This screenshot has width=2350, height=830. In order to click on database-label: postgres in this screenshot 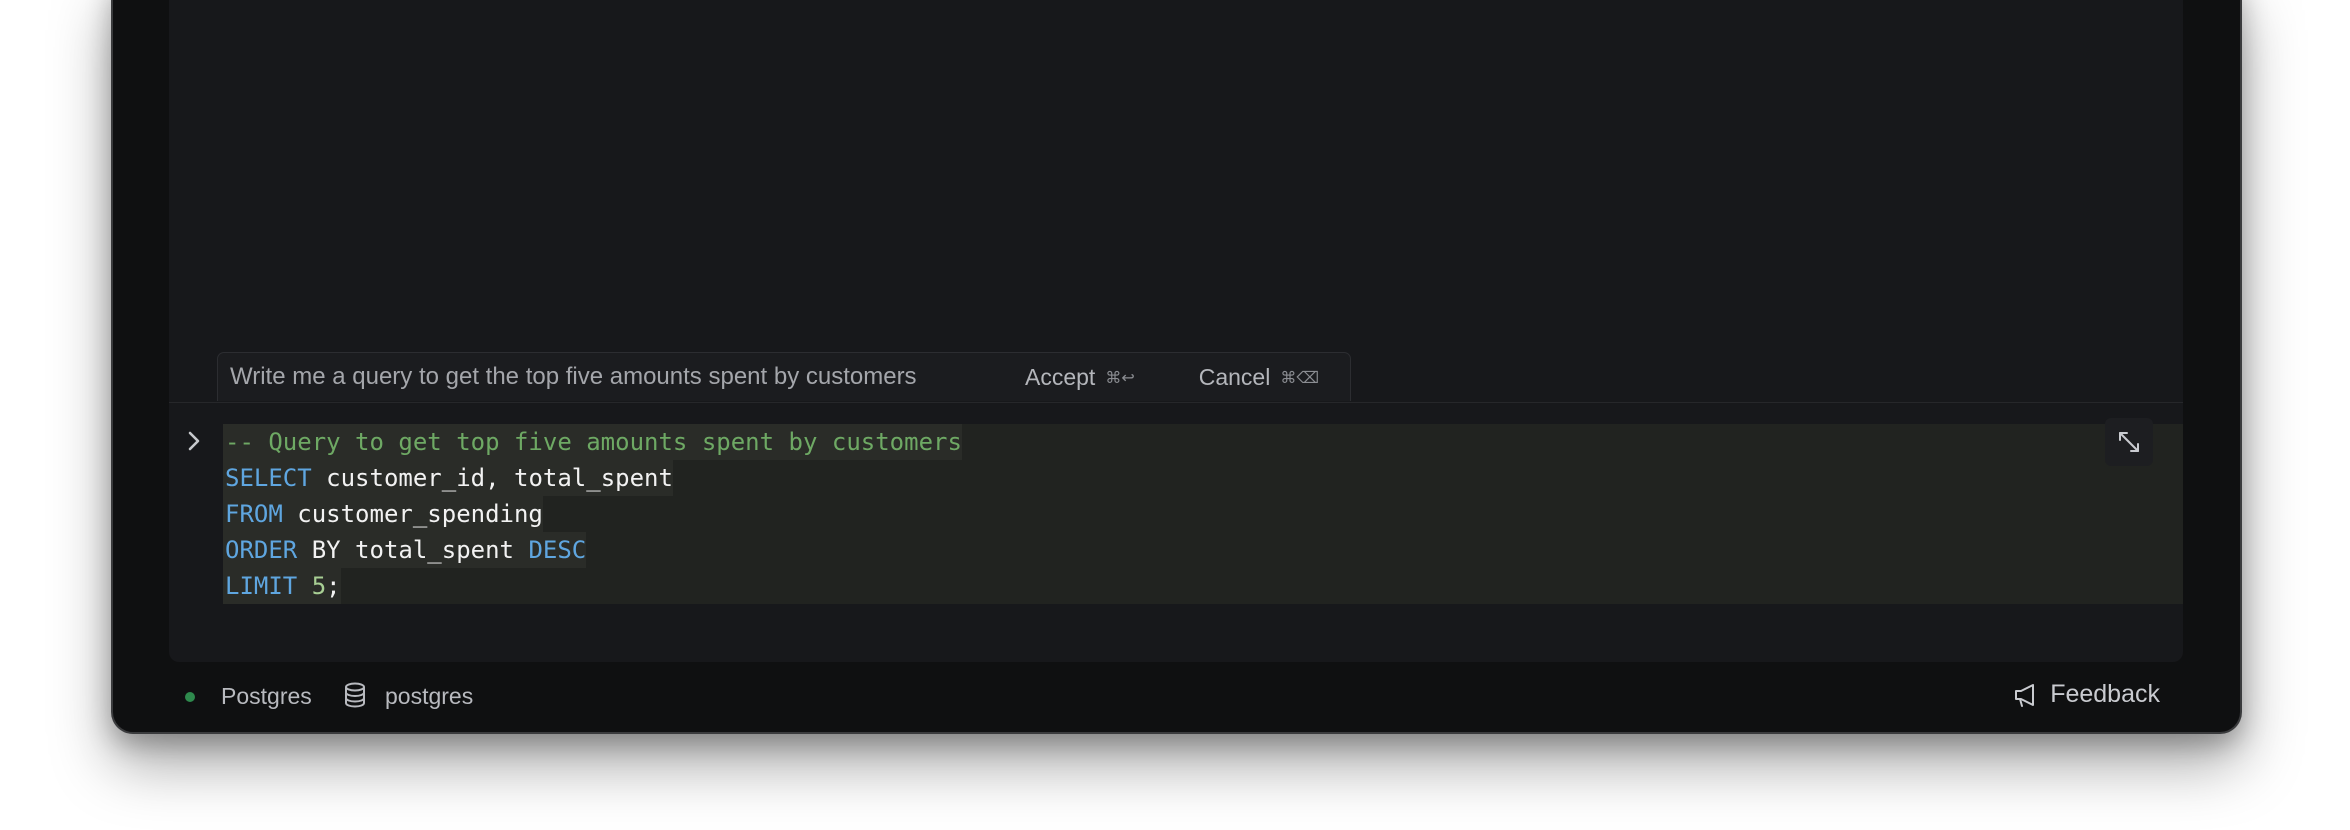, I will do `click(429, 696)`.